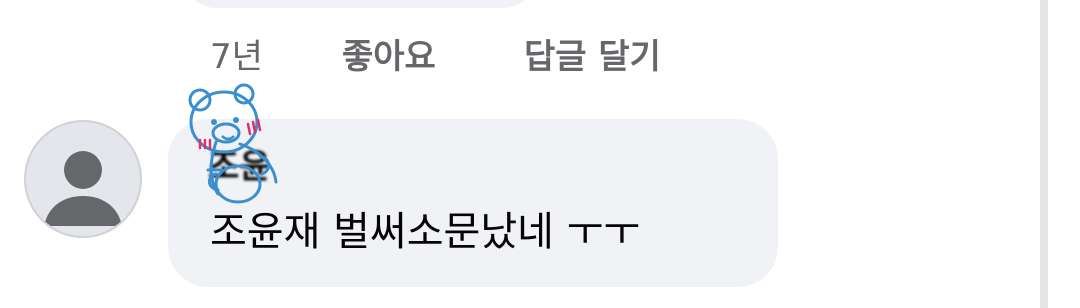 The image size is (1080, 308). I want to click on scrollbar, so click(1044, 154).